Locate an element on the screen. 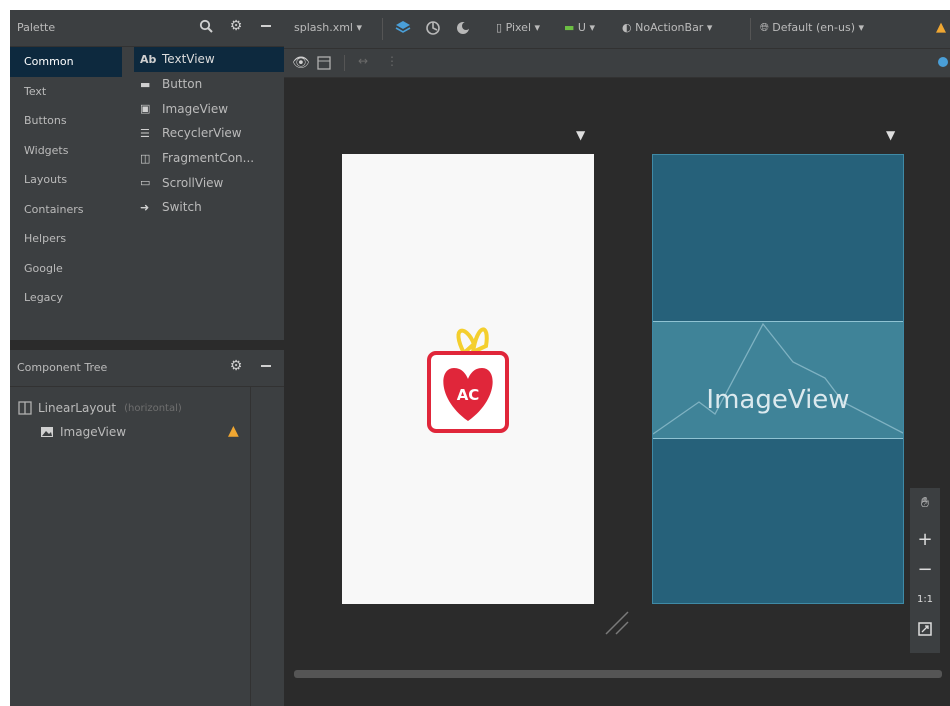  palette-category-widgets: Widgets is located at coordinates (66, 151).